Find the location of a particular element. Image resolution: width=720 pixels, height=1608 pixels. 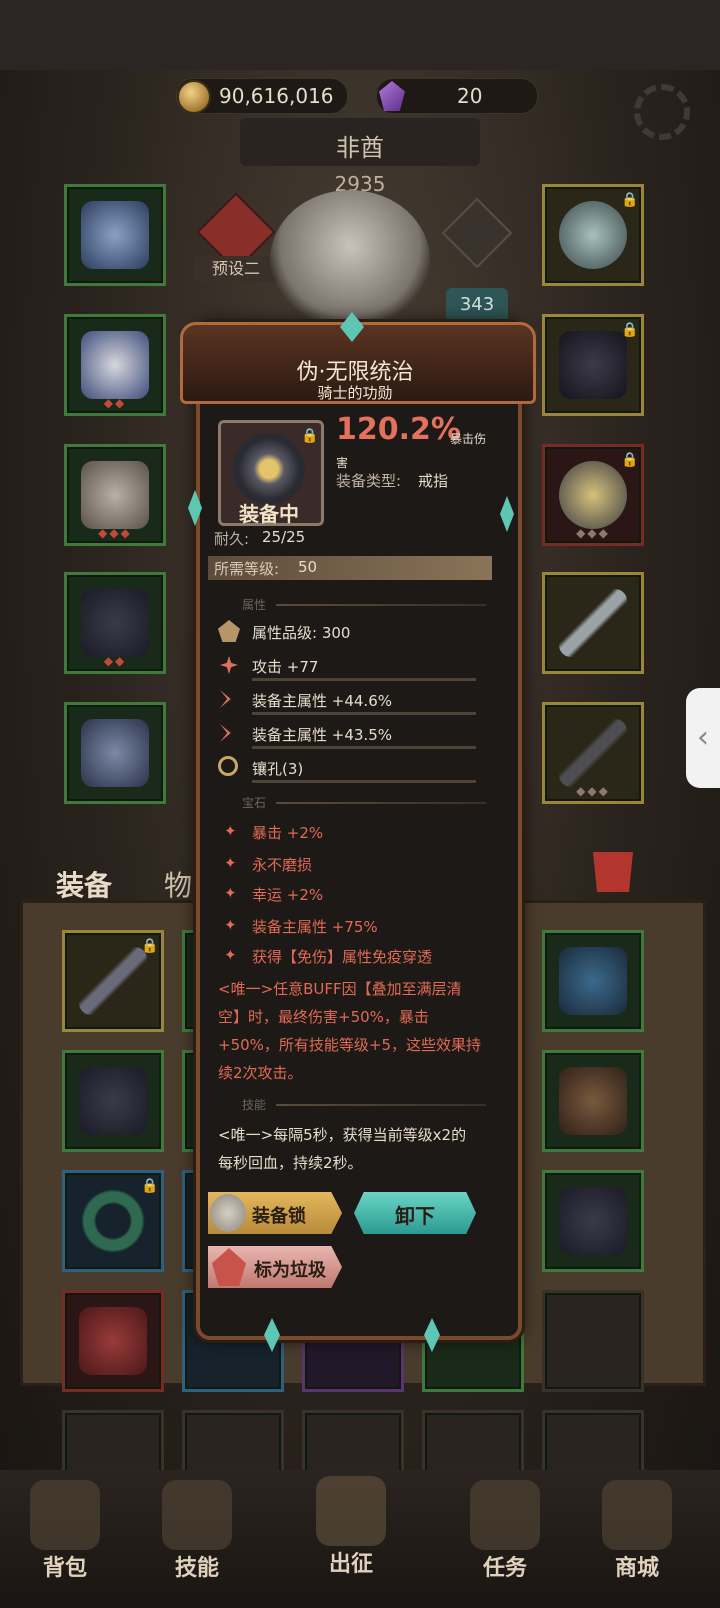

req-level-value: 50 is located at coordinates (308, 567).